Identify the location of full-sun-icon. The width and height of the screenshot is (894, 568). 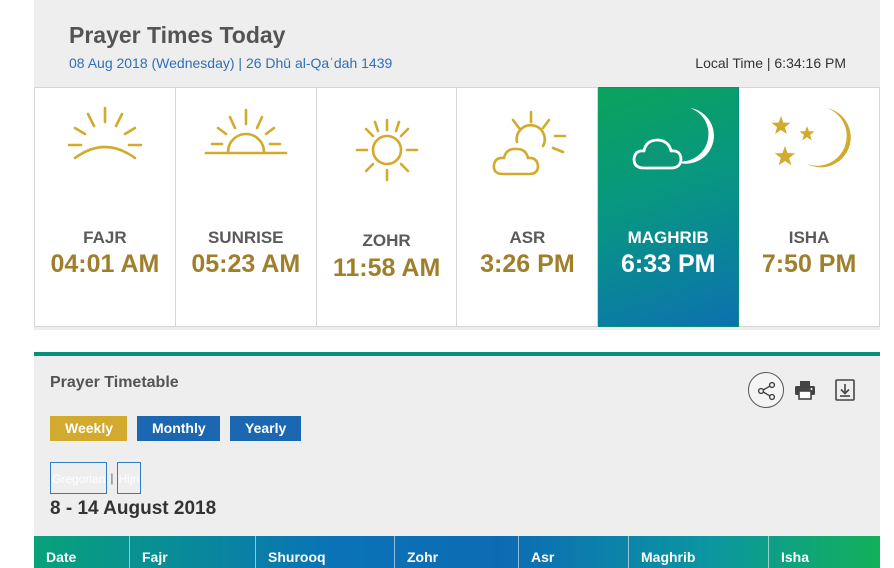
(386, 150).